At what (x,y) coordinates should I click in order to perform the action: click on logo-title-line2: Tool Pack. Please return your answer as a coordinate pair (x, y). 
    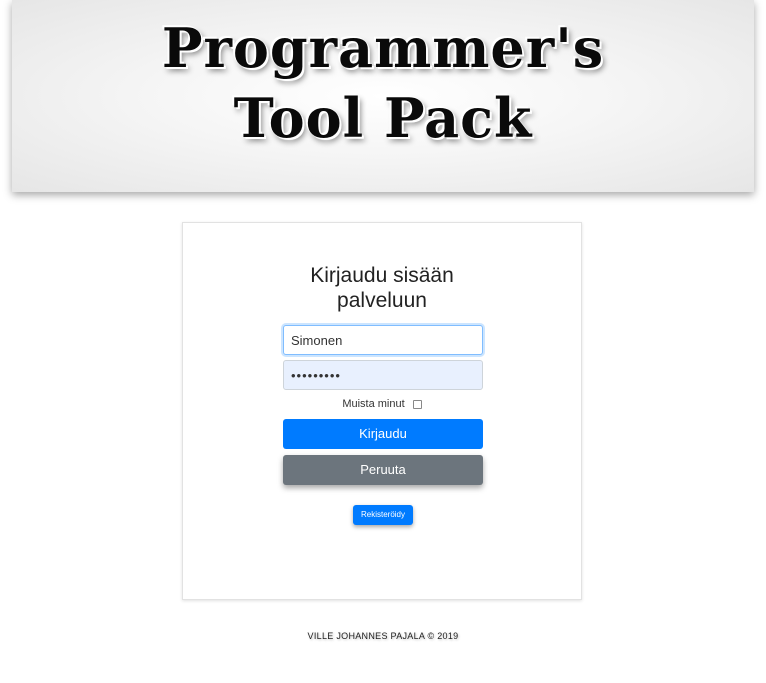
    Looking at the image, I should click on (383, 118).